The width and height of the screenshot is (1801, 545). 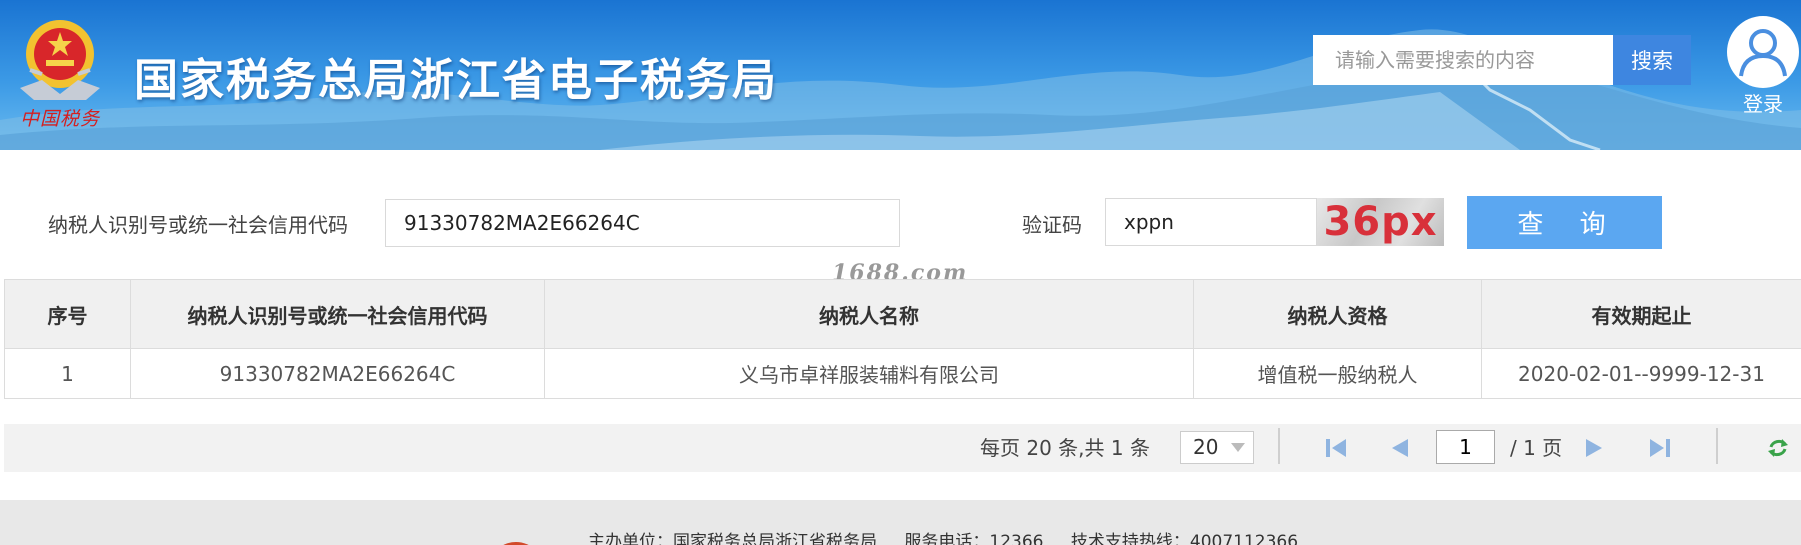 What do you see at coordinates (1400, 448) in the screenshot?
I see `prev-page-icon` at bounding box center [1400, 448].